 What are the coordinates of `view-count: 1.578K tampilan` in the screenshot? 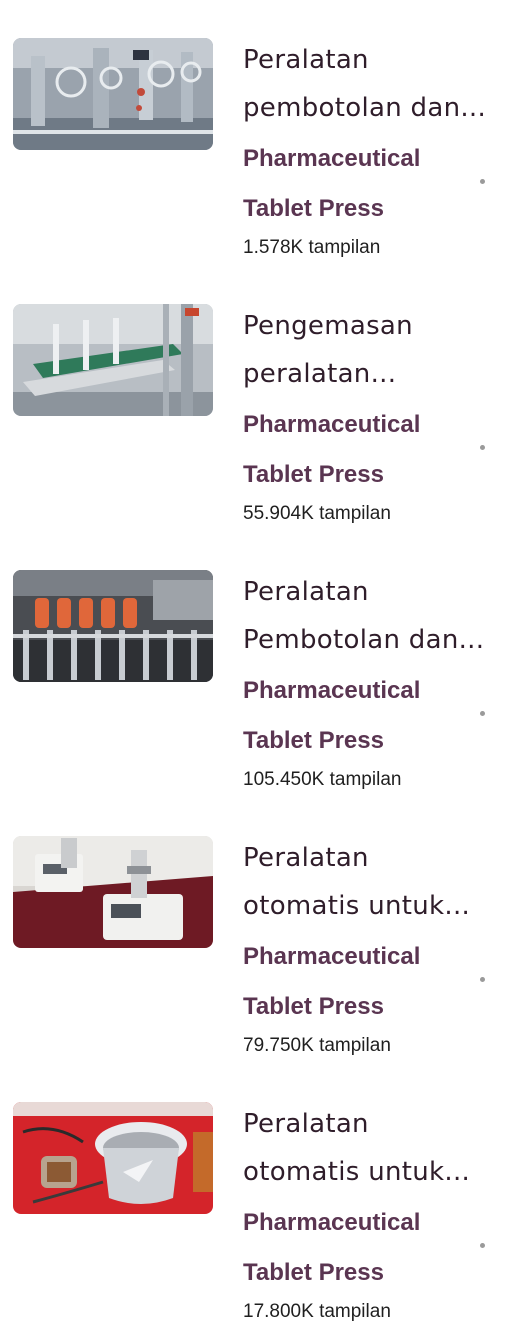 It's located at (312, 247).